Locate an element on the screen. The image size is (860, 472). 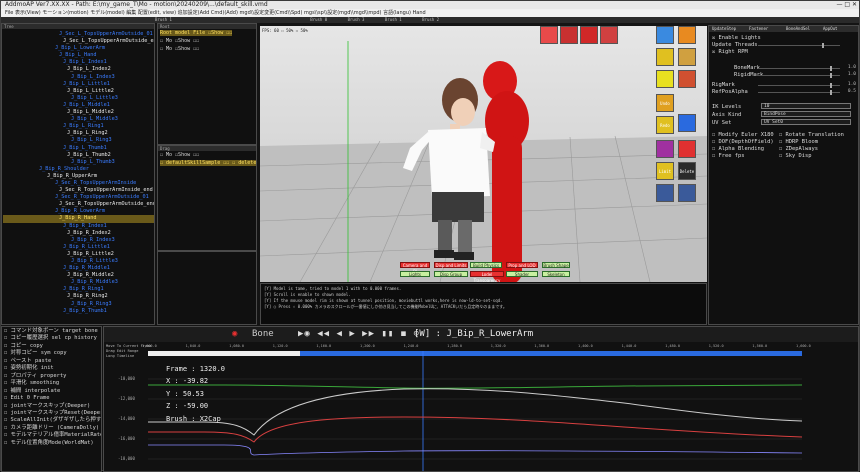
select-icon is located at coordinates (665, 35).